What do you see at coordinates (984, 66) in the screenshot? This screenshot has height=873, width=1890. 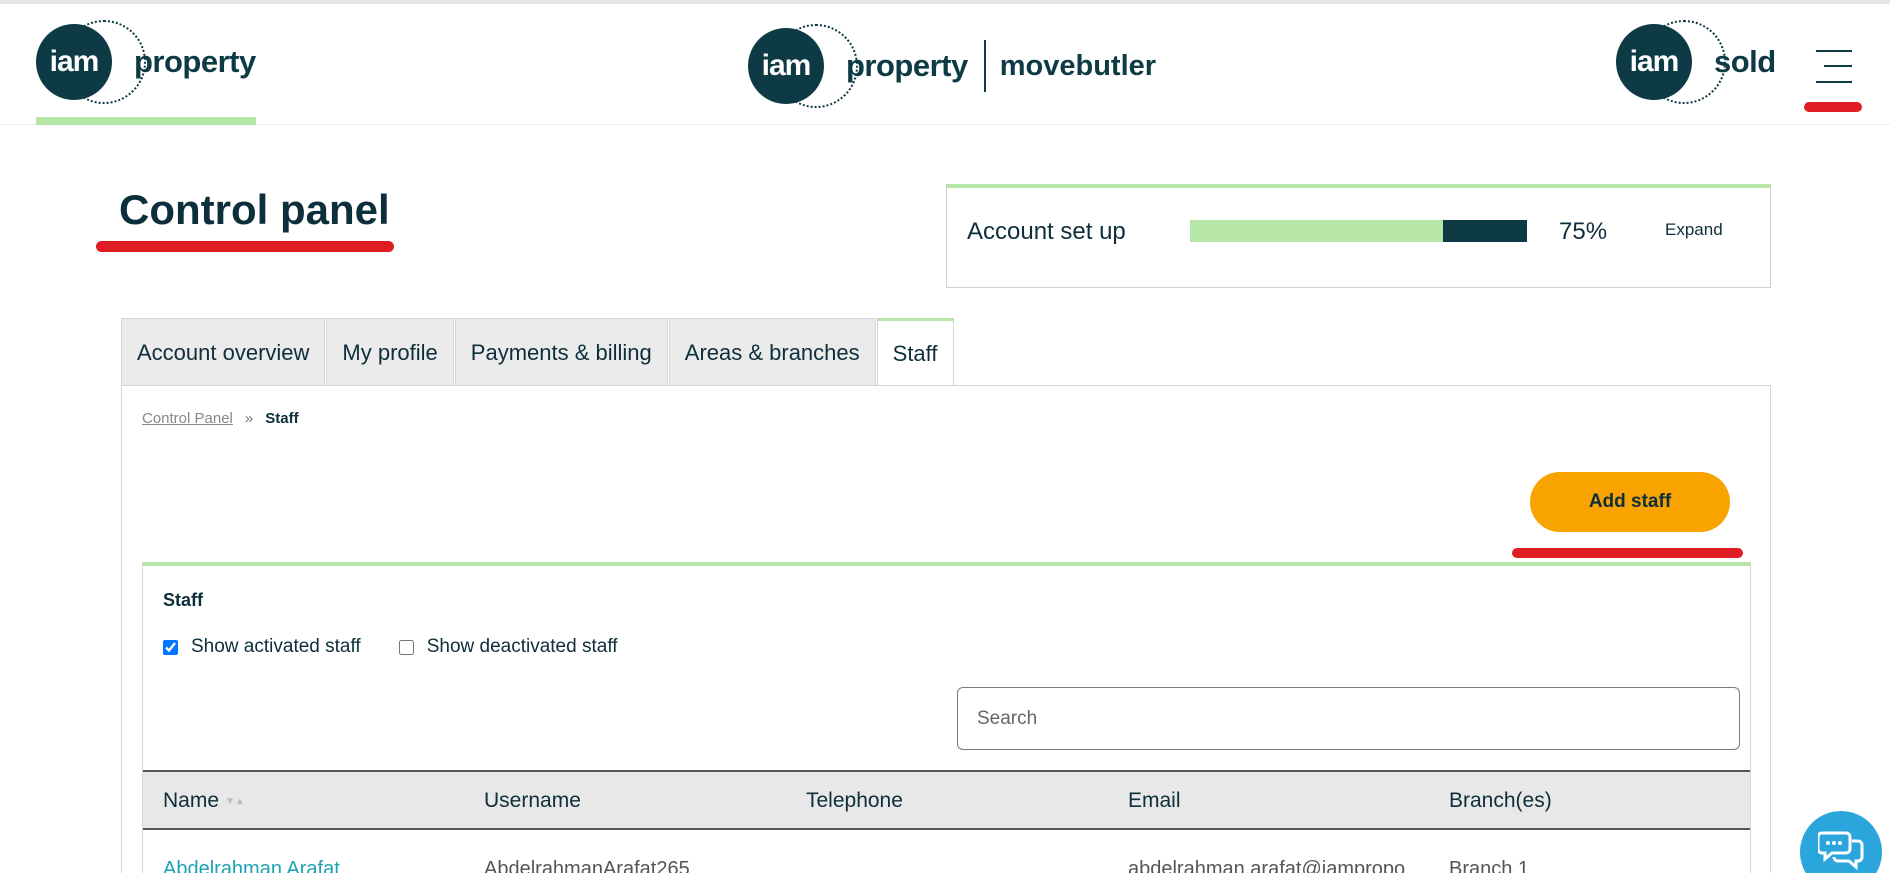 I see `logo-divider` at bounding box center [984, 66].